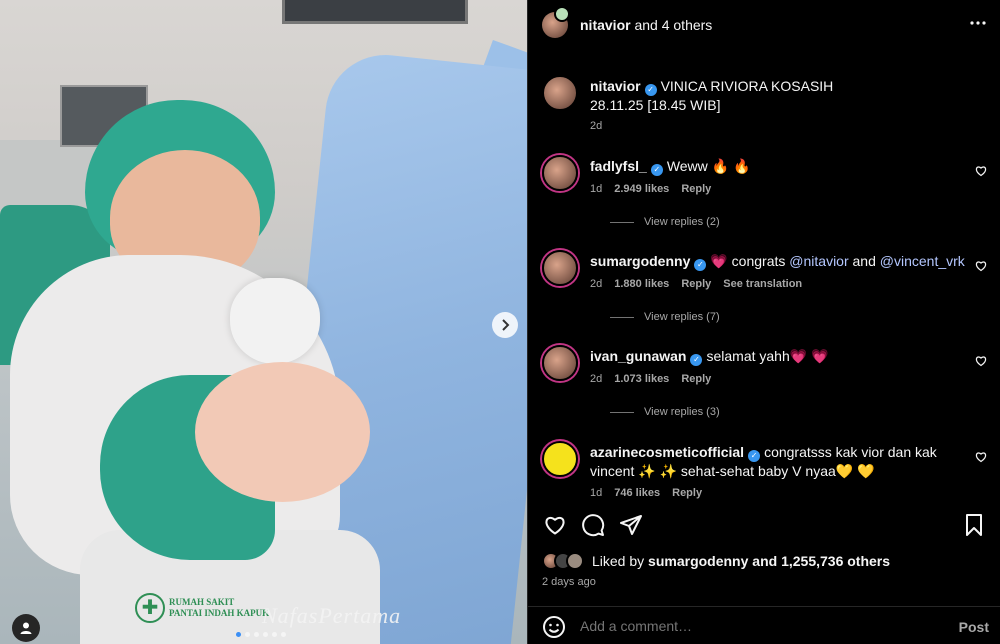 The image size is (1000, 644). I want to click on view-replies-button: View replies (3), so click(665, 412).